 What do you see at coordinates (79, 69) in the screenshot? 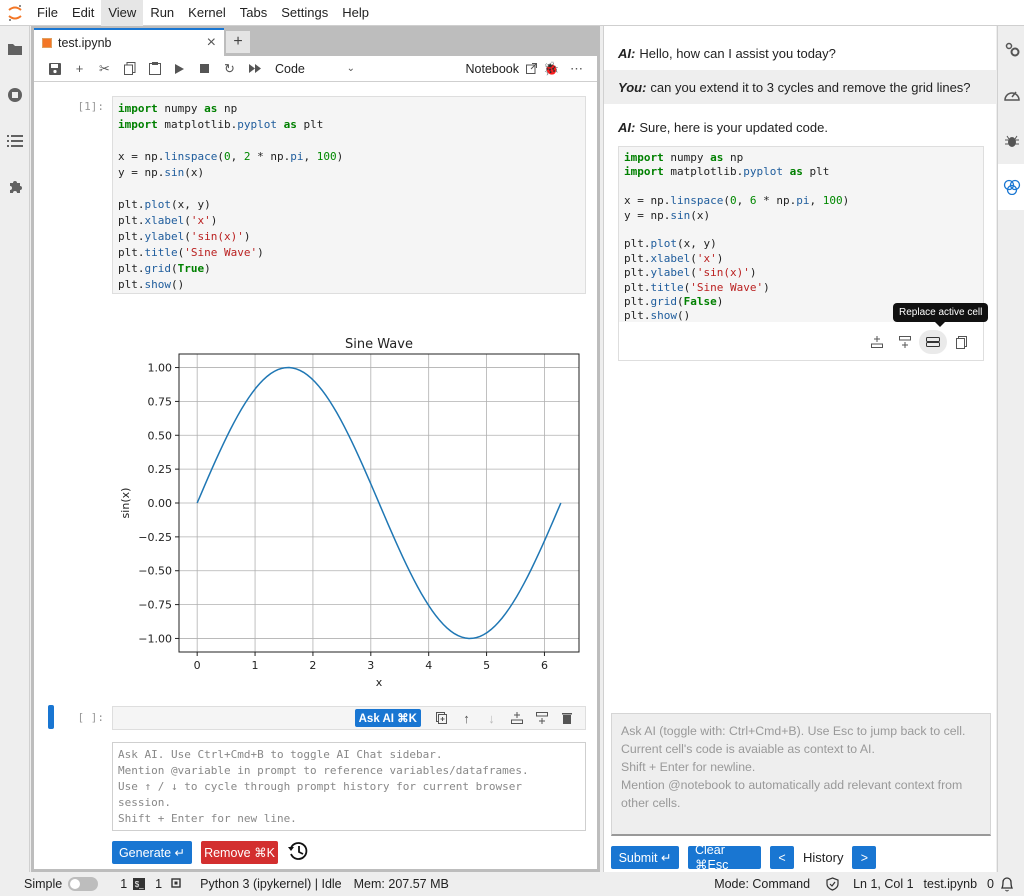
I see `add-cell-icon: +` at bounding box center [79, 69].